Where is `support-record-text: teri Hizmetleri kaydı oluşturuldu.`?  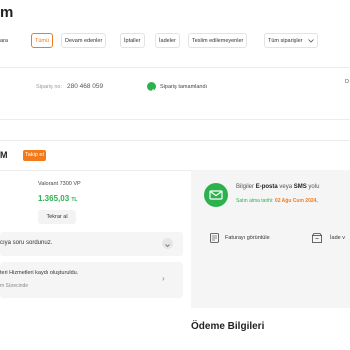 support-record-text: teri Hizmetleri kaydı oluşturuldu. is located at coordinates (39, 273).